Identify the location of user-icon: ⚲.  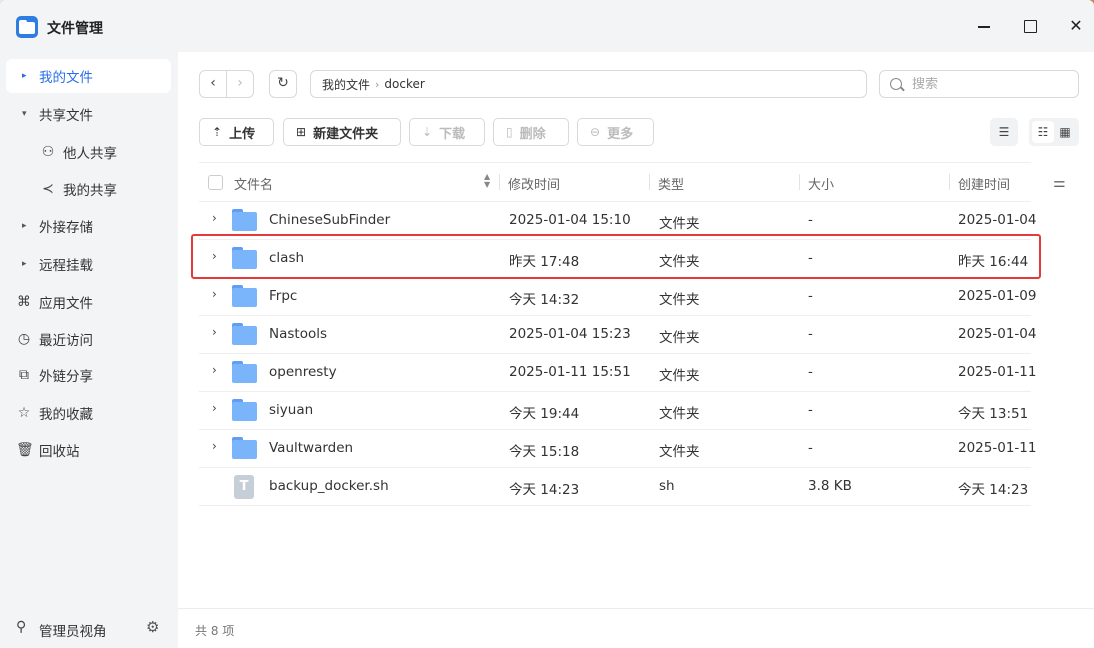
(21, 627).